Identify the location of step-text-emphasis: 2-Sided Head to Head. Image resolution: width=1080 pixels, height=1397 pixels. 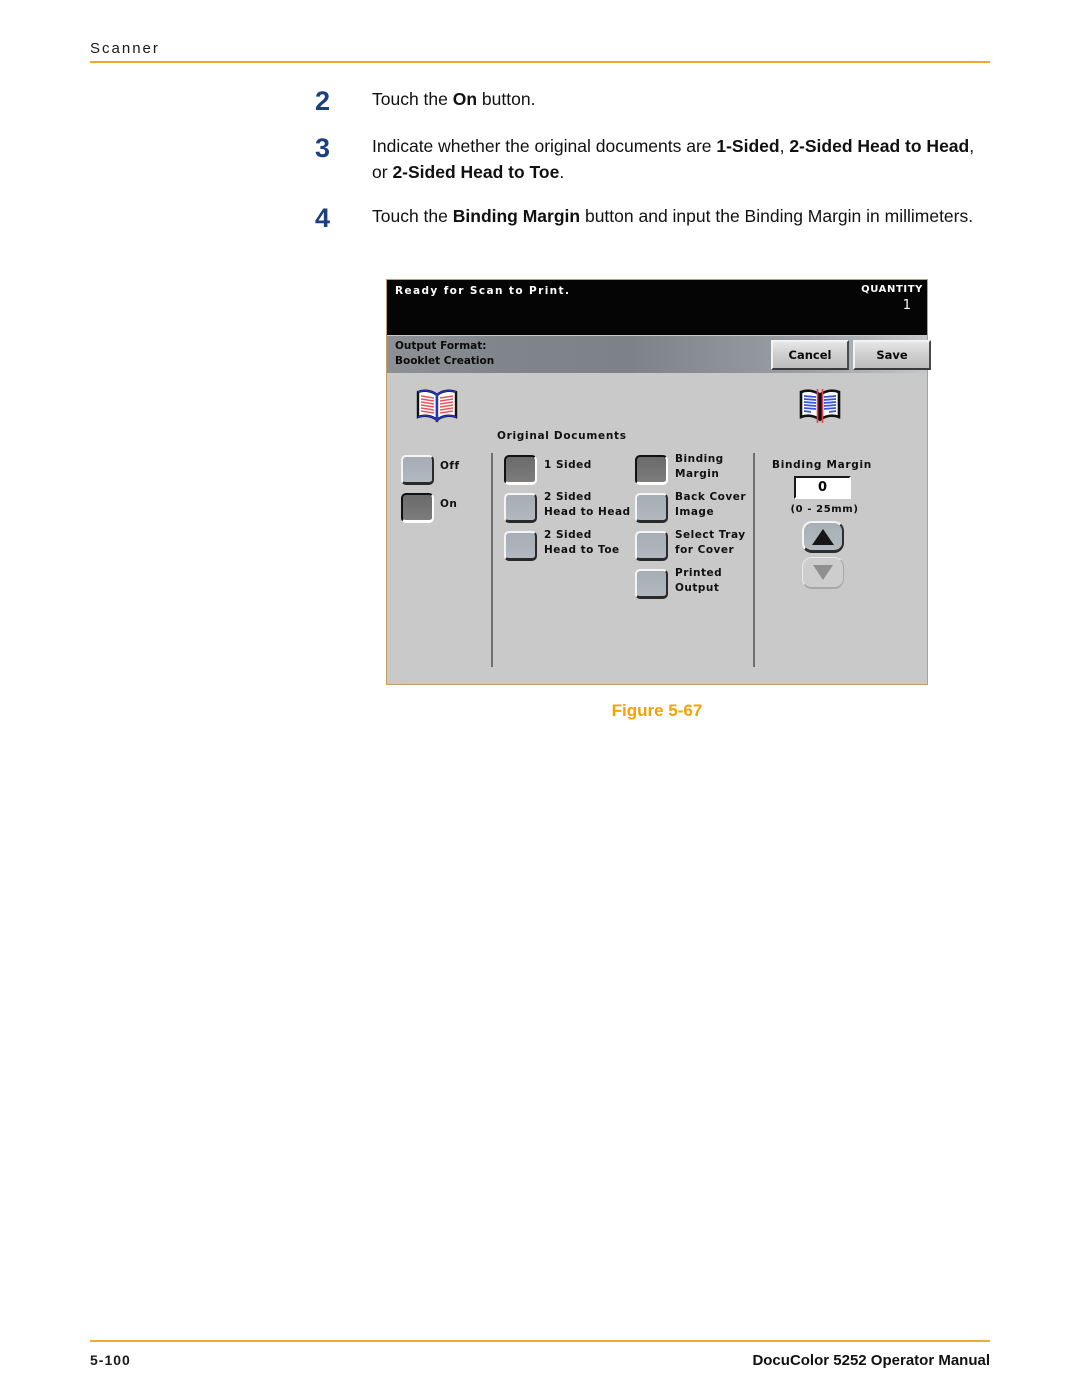
(879, 146).